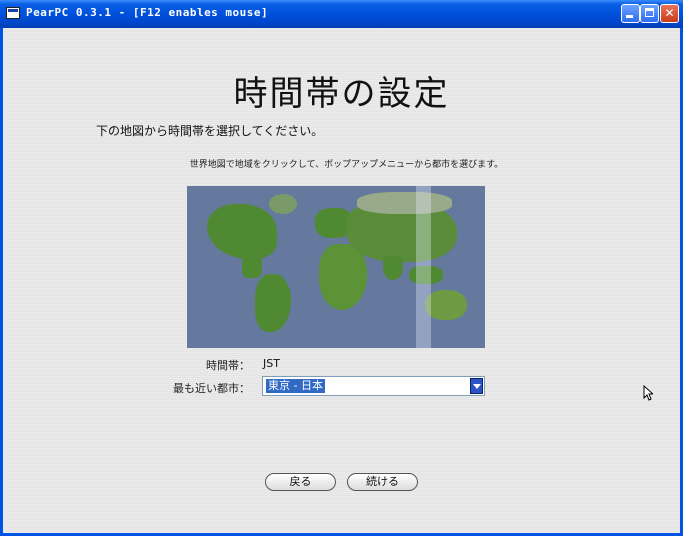 The image size is (683, 536). Describe the element at coordinates (648, 393) in the screenshot. I see `mouse-cursor-icon` at that location.